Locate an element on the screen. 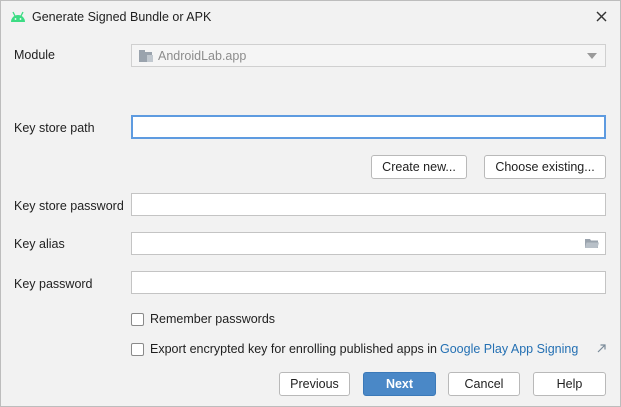 The width and height of the screenshot is (621, 407). export-key-checkbox is located at coordinates (137, 349).